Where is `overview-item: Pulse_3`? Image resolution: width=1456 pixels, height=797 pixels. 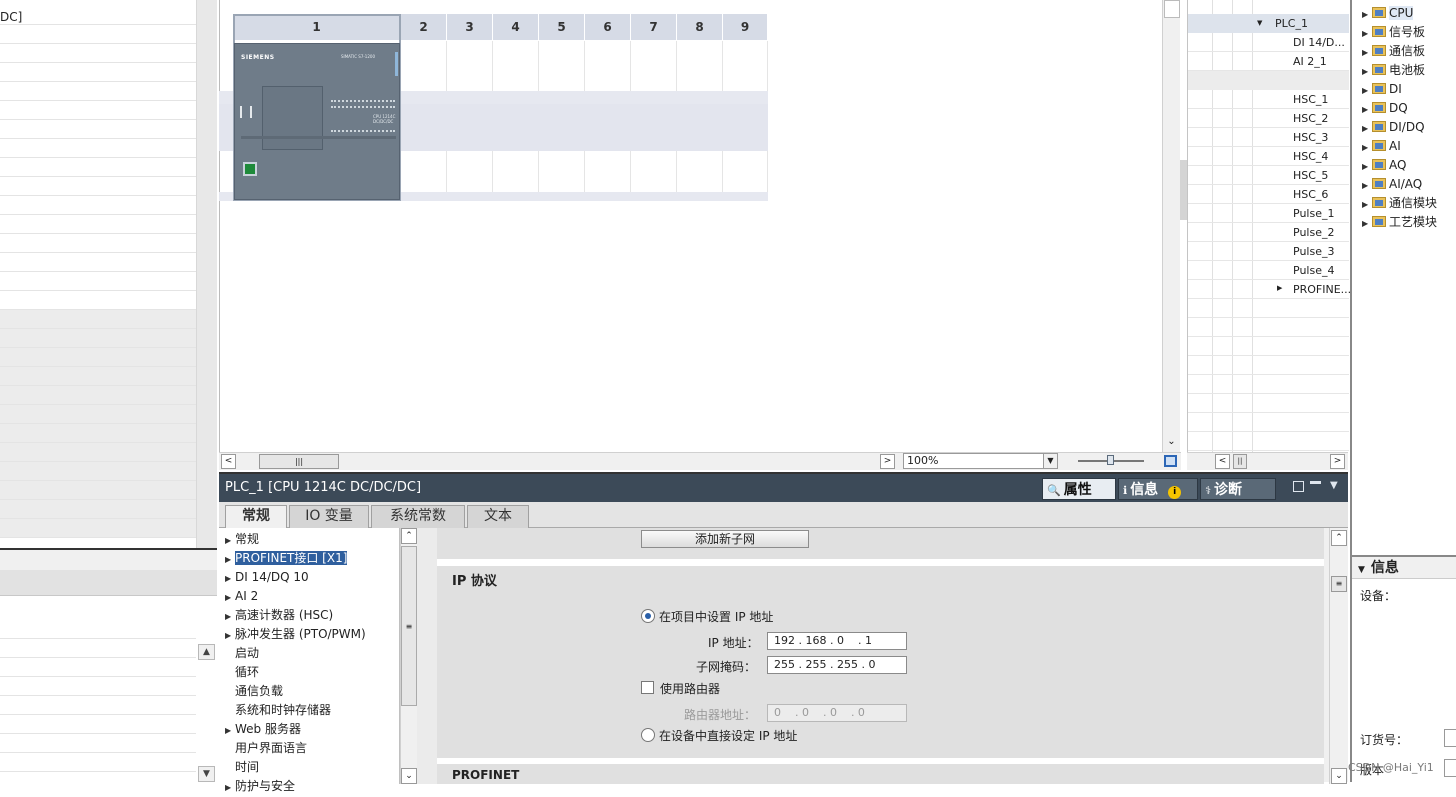 overview-item: Pulse_3 is located at coordinates (1313, 251).